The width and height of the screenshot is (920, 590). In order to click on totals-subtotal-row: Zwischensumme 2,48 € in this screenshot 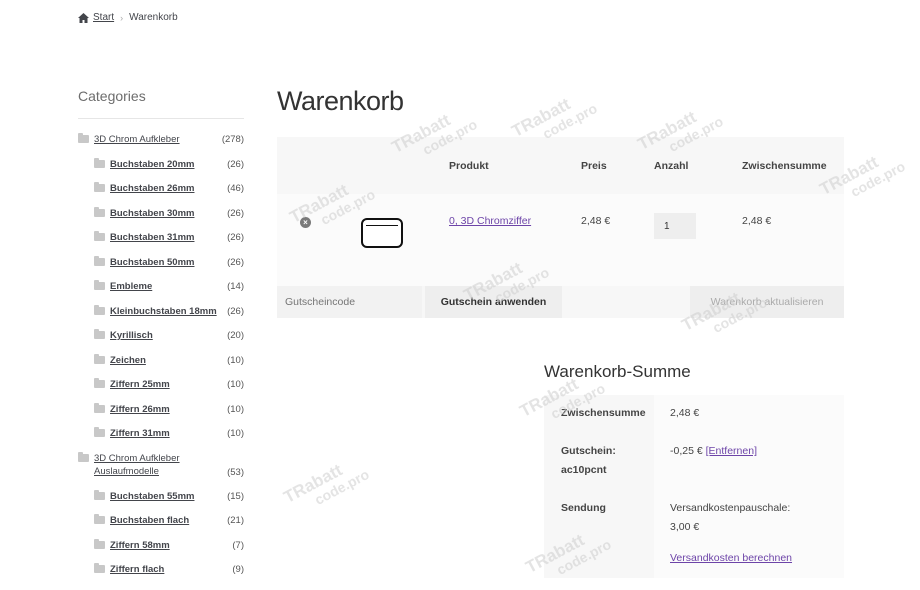, I will do `click(694, 414)`.